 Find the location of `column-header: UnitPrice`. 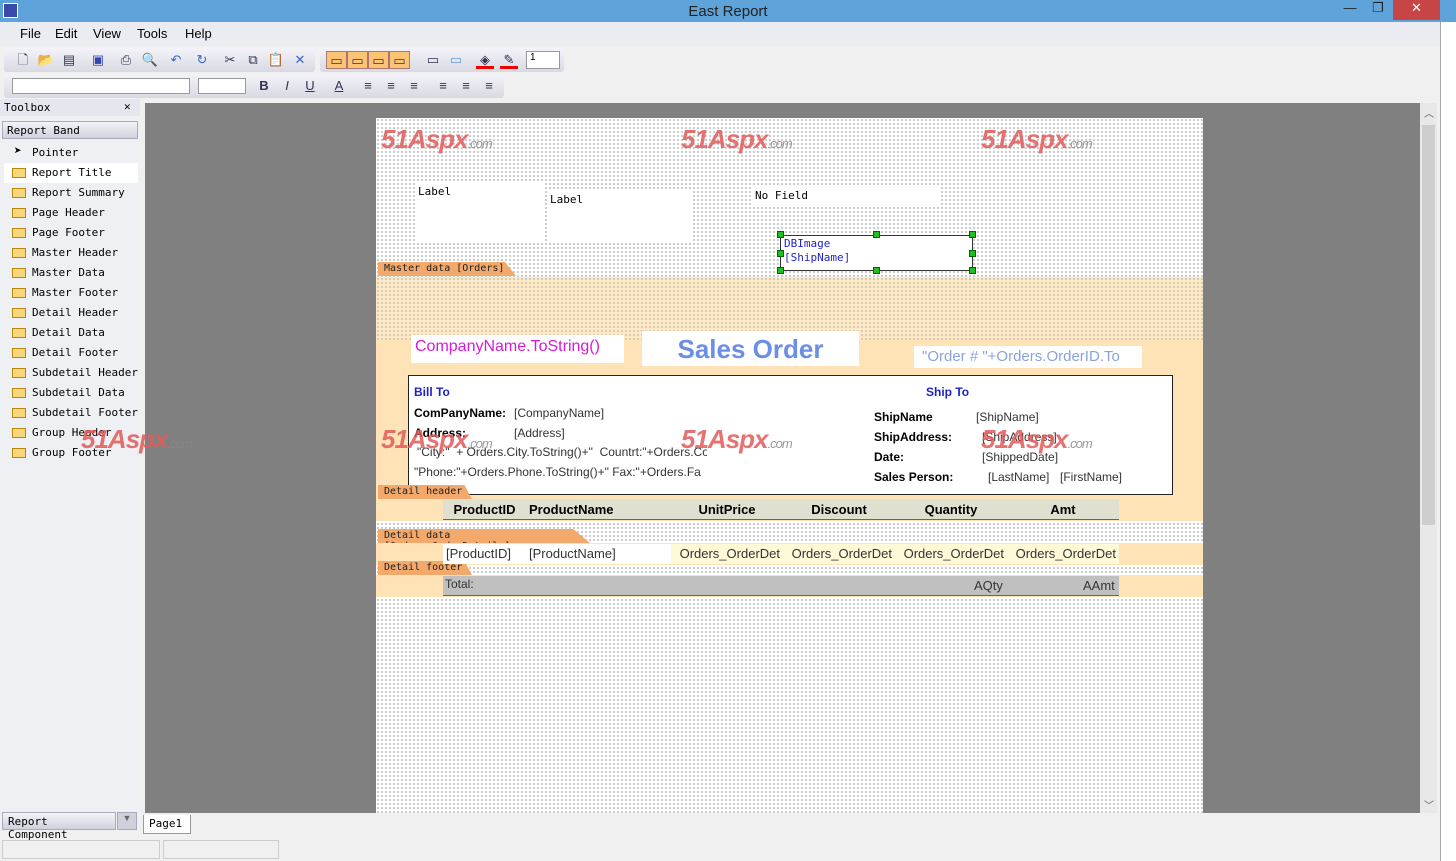

column-header: UnitPrice is located at coordinates (727, 509).